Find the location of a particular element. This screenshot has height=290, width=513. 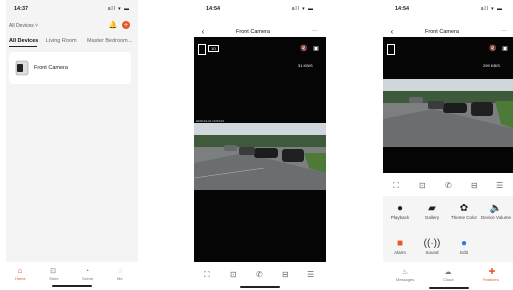

camera-thumbnail-icon is located at coordinates (22, 68).